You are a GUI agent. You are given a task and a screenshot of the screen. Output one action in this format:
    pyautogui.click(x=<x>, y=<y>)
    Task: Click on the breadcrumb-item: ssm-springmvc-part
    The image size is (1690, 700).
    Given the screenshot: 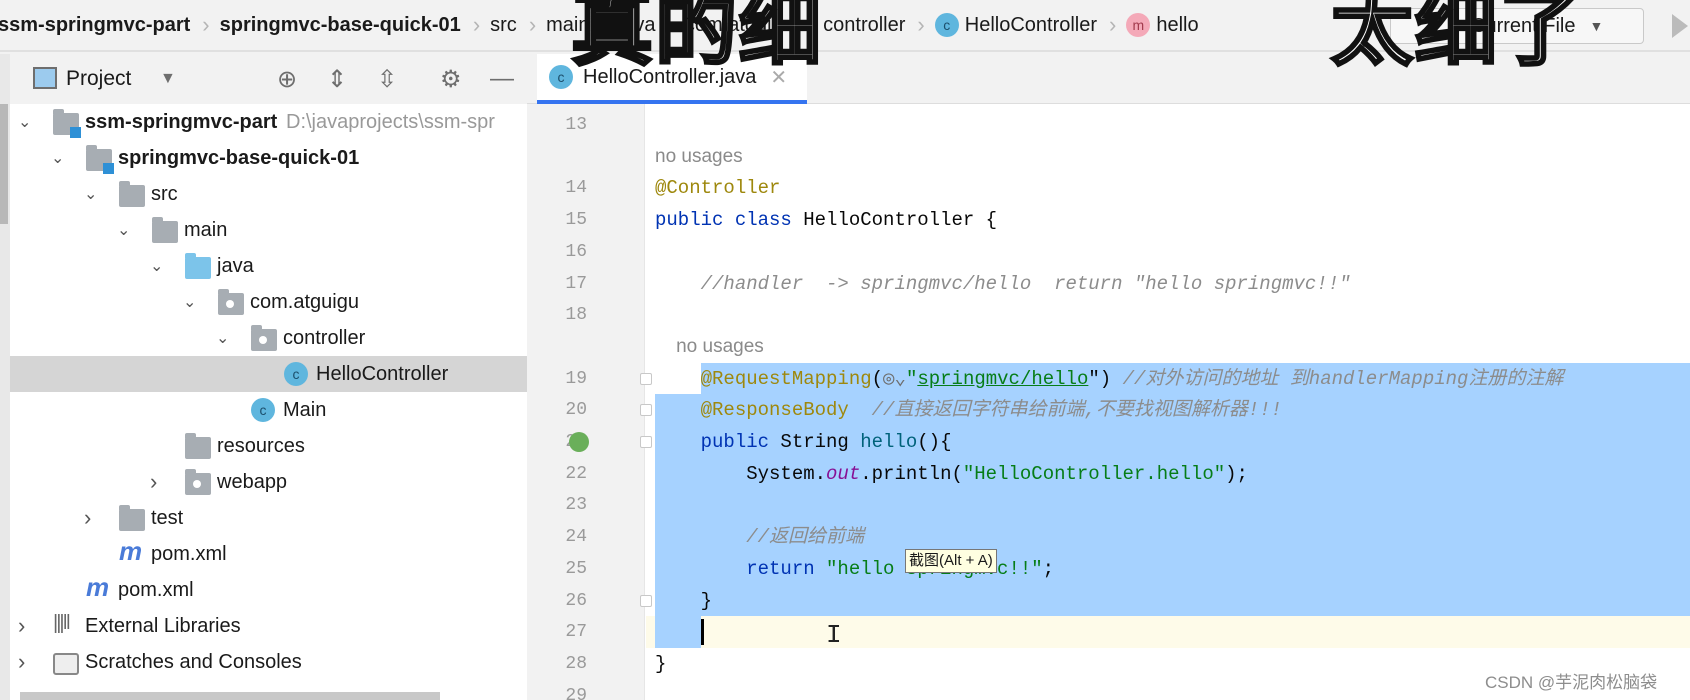 What is the action you would take?
    pyautogui.click(x=95, y=25)
    